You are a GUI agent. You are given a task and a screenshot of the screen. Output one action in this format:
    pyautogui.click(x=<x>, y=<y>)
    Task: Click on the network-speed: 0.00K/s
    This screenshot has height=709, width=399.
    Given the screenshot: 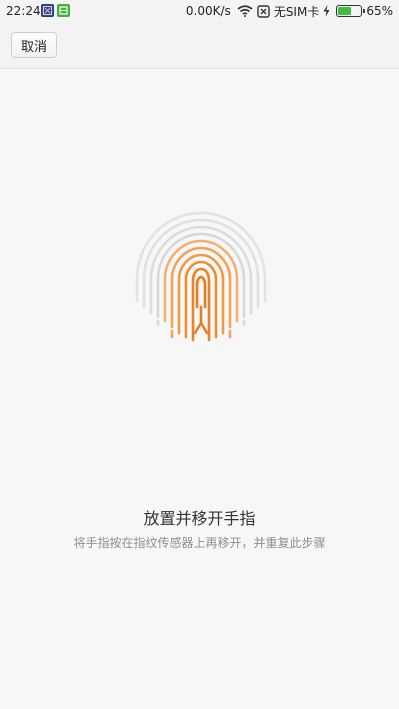 What is the action you would take?
    pyautogui.click(x=208, y=11)
    